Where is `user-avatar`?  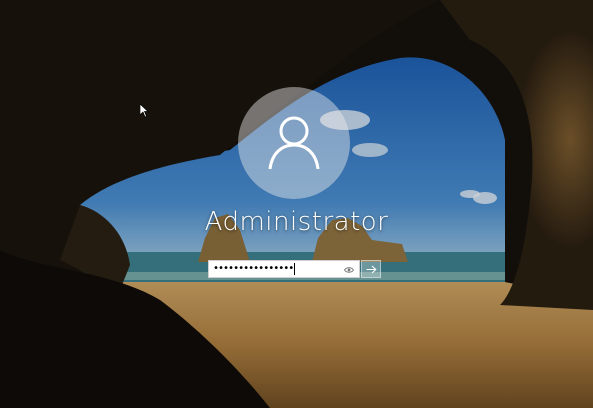 user-avatar is located at coordinates (294, 143).